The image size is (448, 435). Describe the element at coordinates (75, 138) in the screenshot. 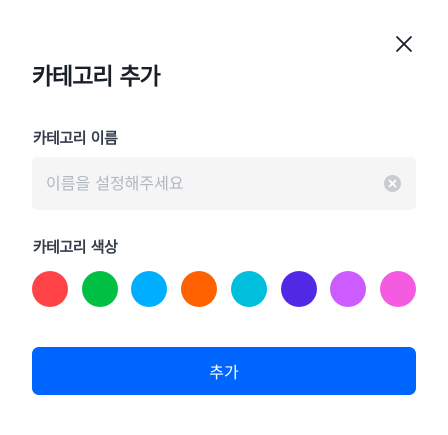

I see `name-field-label: 카테고리 이름` at that location.